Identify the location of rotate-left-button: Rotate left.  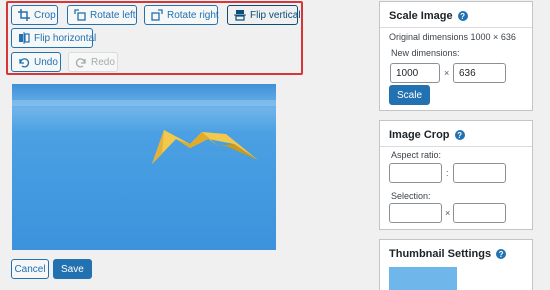
(102, 15).